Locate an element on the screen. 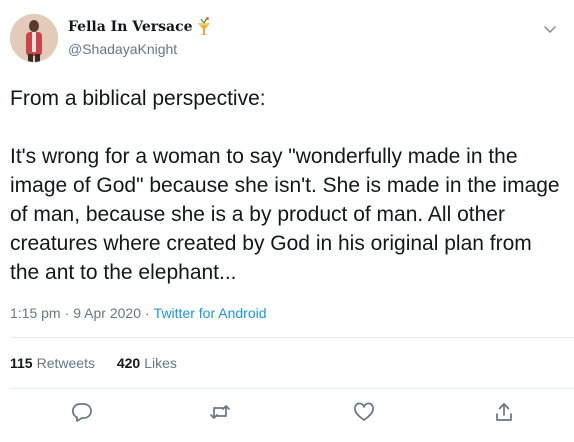  share-icon is located at coordinates (504, 412).